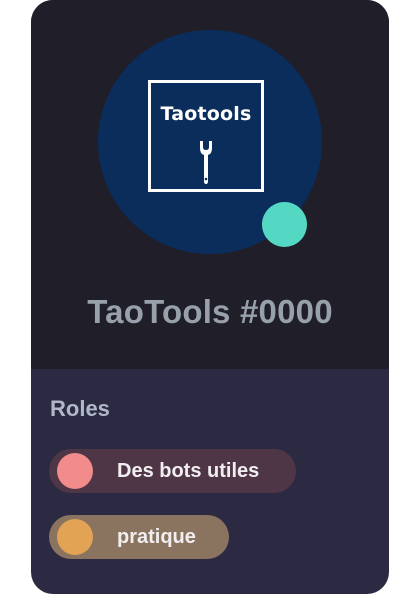 The height and width of the screenshot is (594, 420). I want to click on role-pill-pratique: pratique, so click(139, 537).